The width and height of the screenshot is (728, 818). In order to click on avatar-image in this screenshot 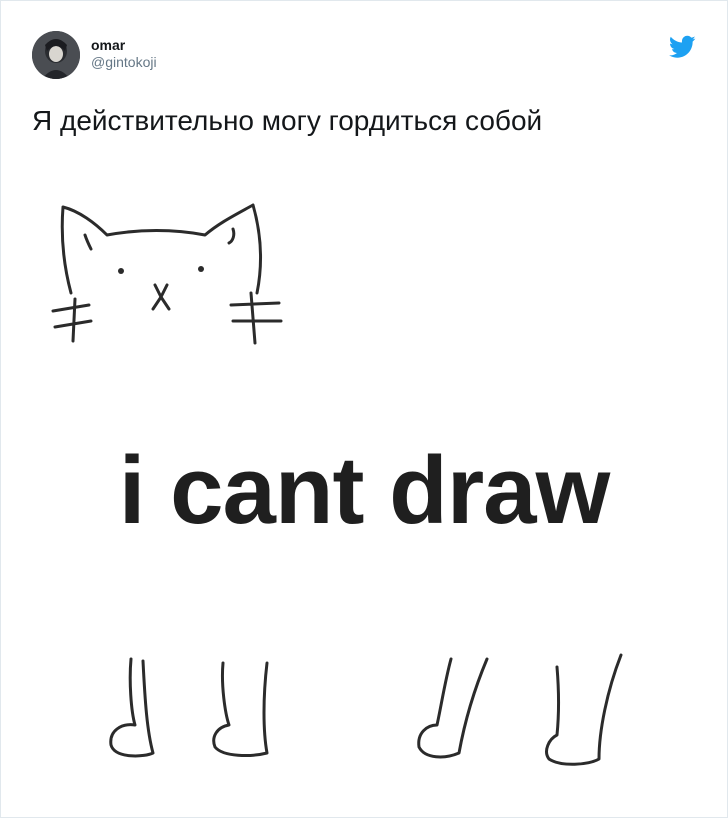, I will do `click(56, 55)`.